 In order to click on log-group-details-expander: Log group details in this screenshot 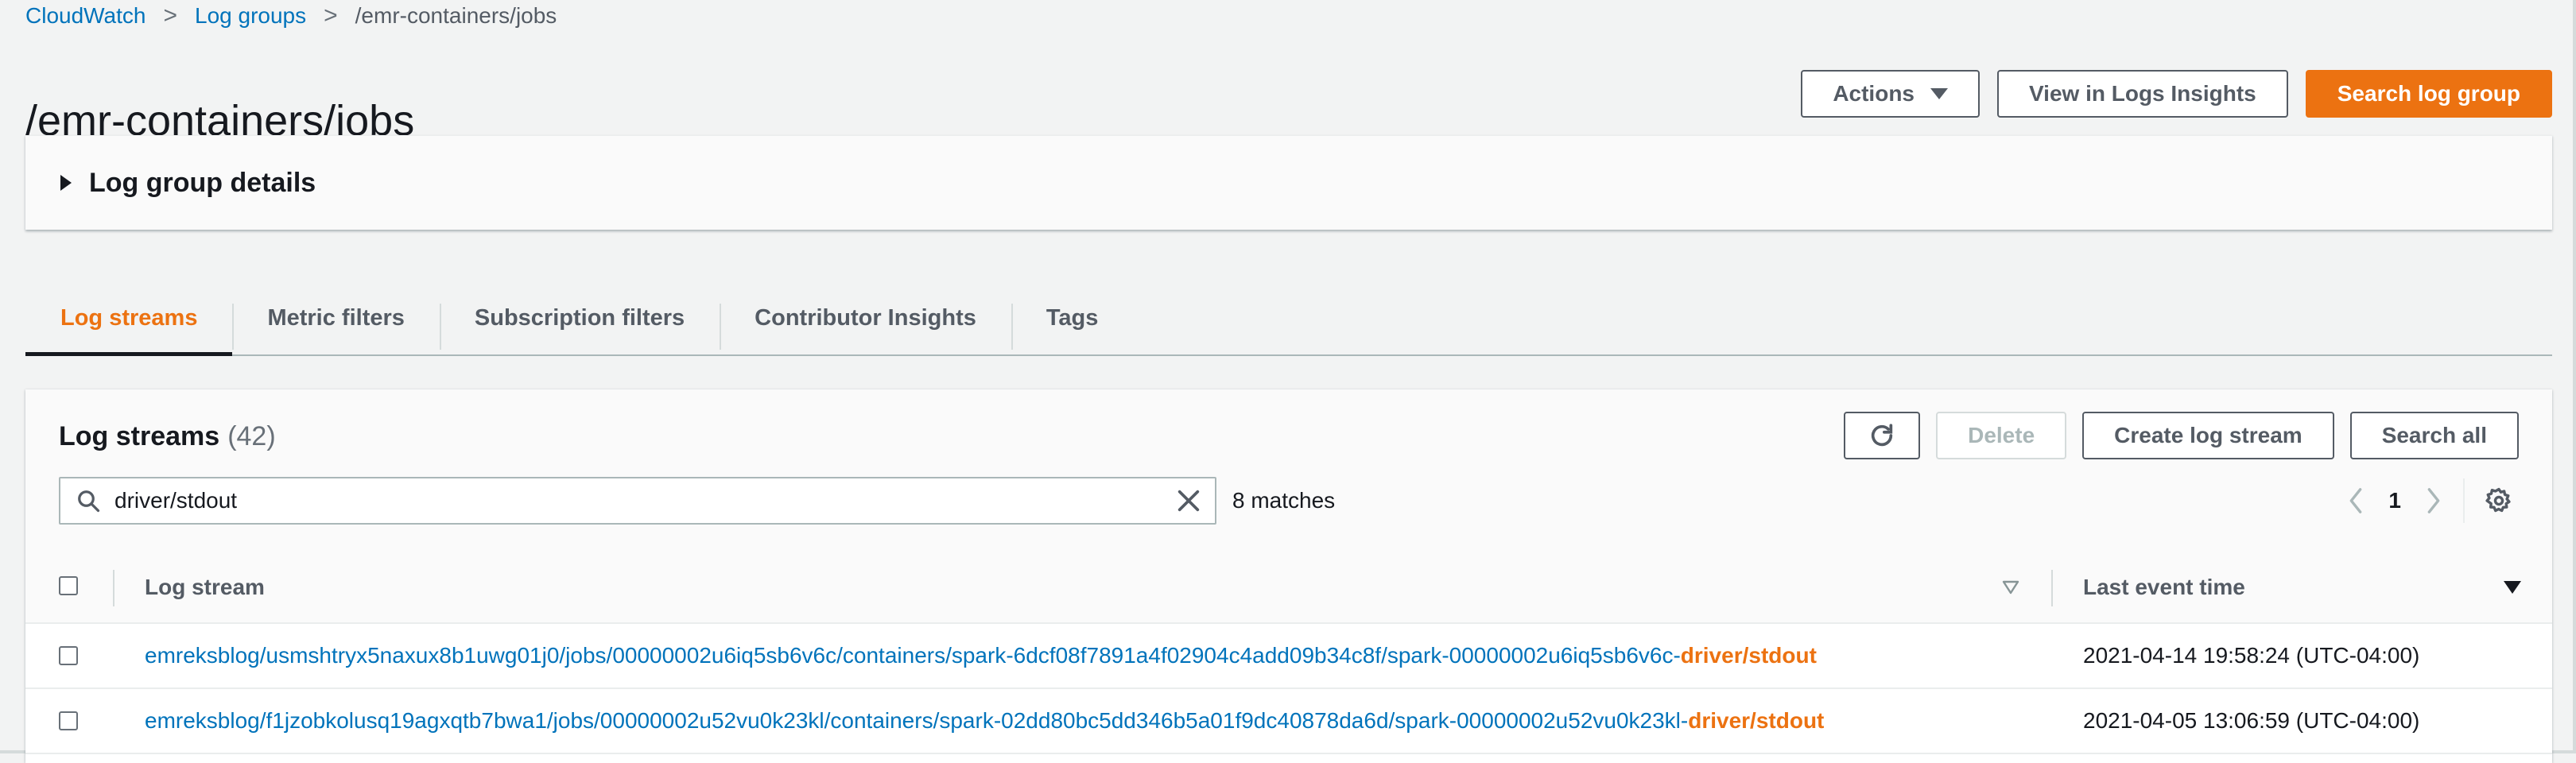, I will do `click(1289, 183)`.